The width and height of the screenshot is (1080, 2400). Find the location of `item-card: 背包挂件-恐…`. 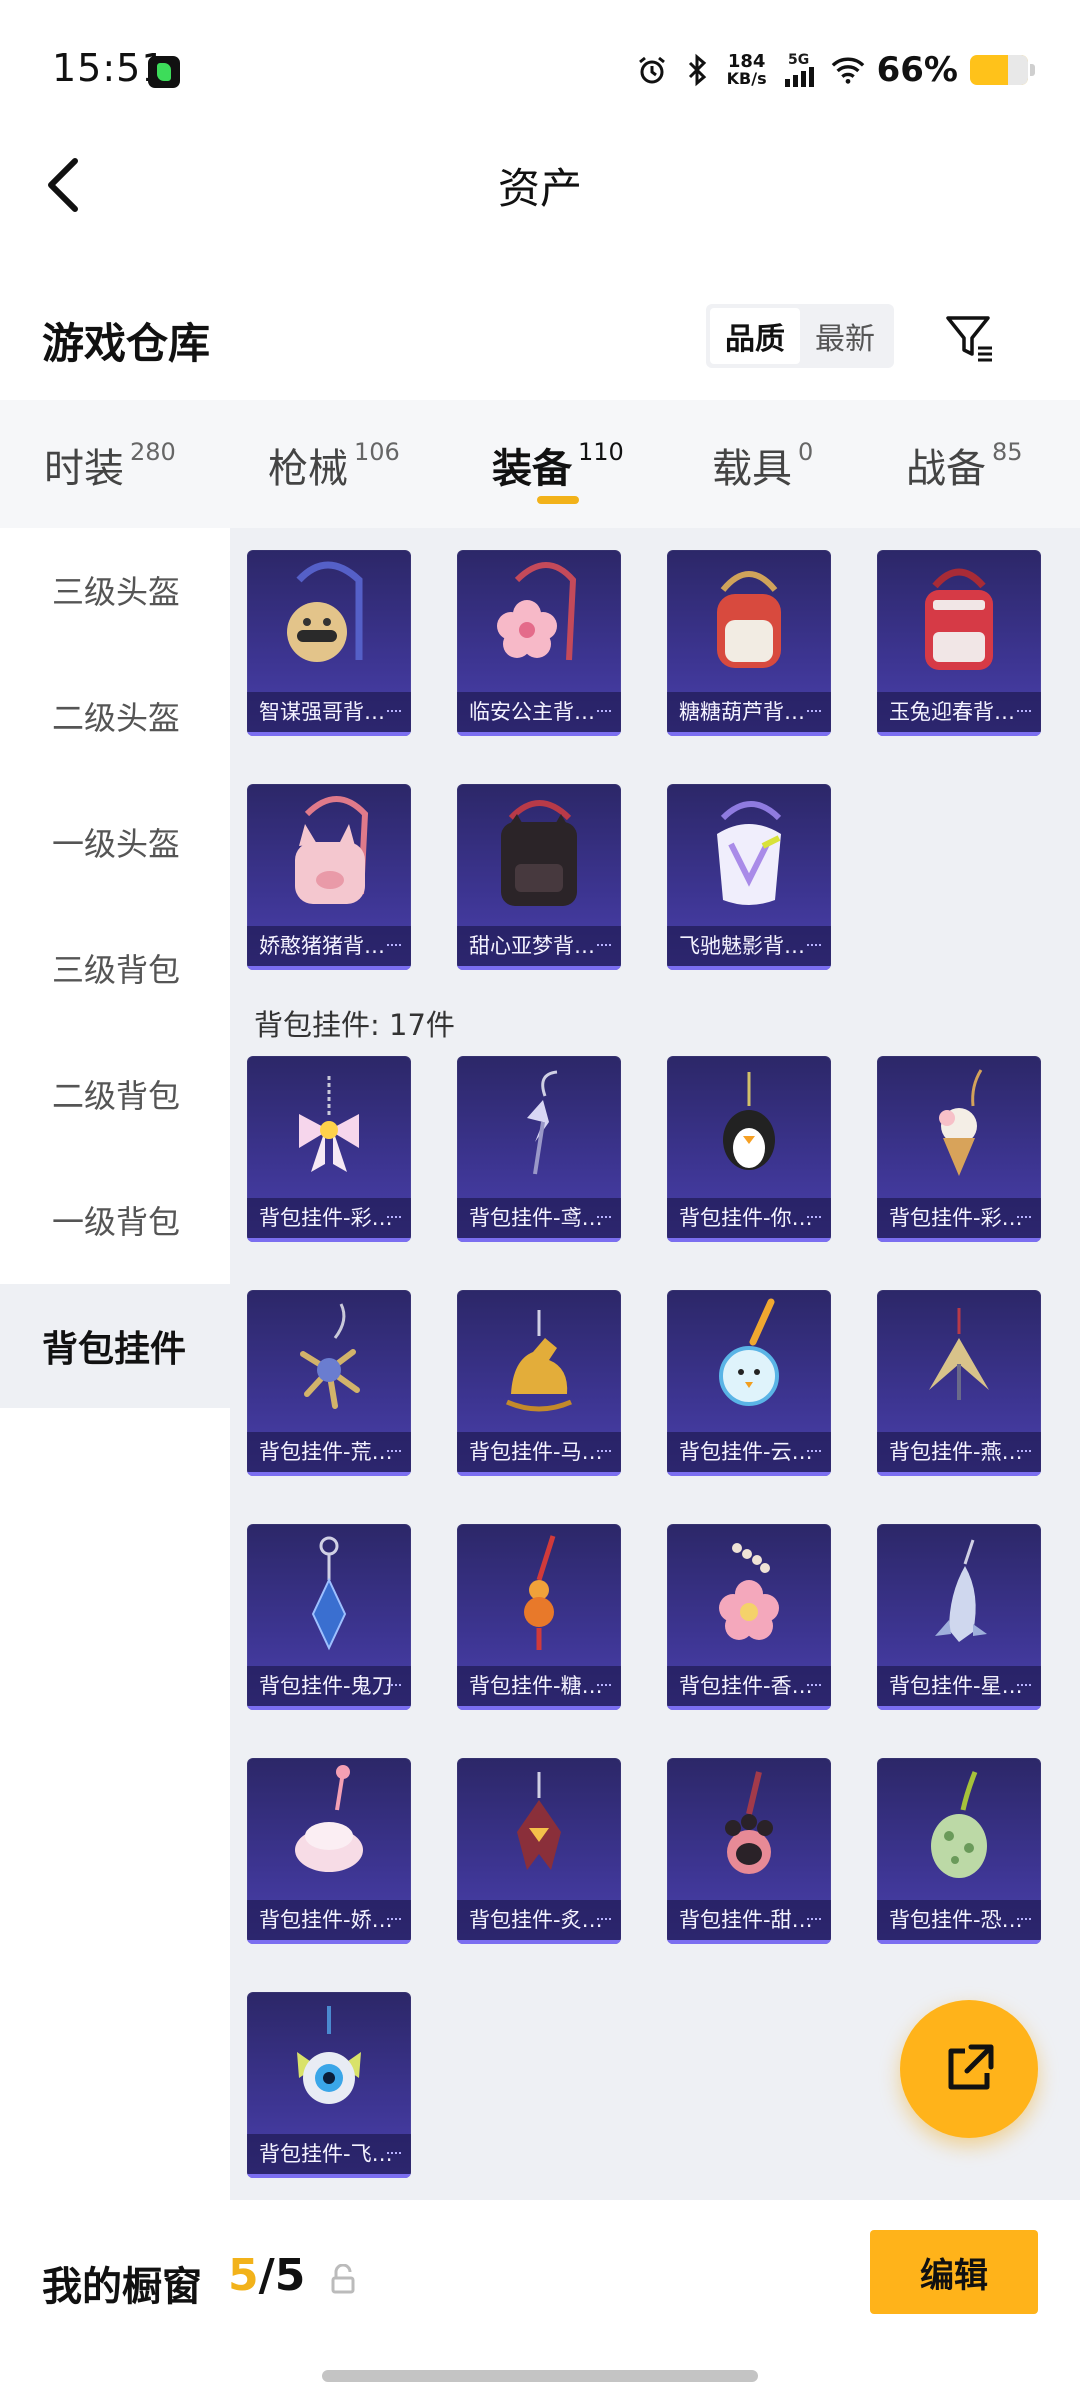

item-card: 背包挂件-恐… is located at coordinates (959, 1851).